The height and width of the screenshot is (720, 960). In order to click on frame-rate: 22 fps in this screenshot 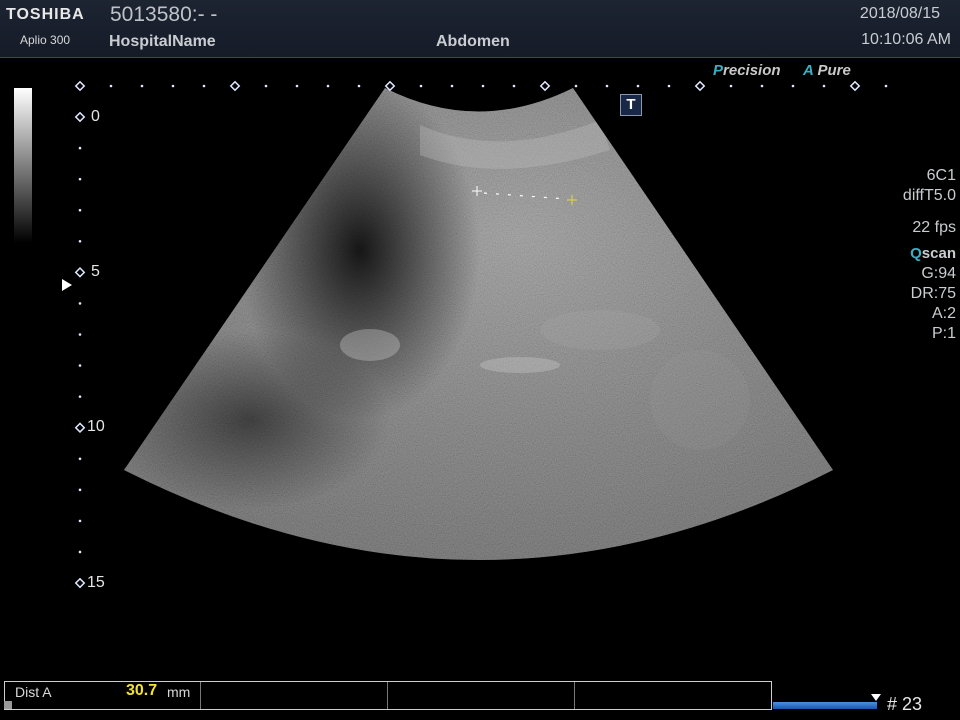, I will do `click(934, 227)`.